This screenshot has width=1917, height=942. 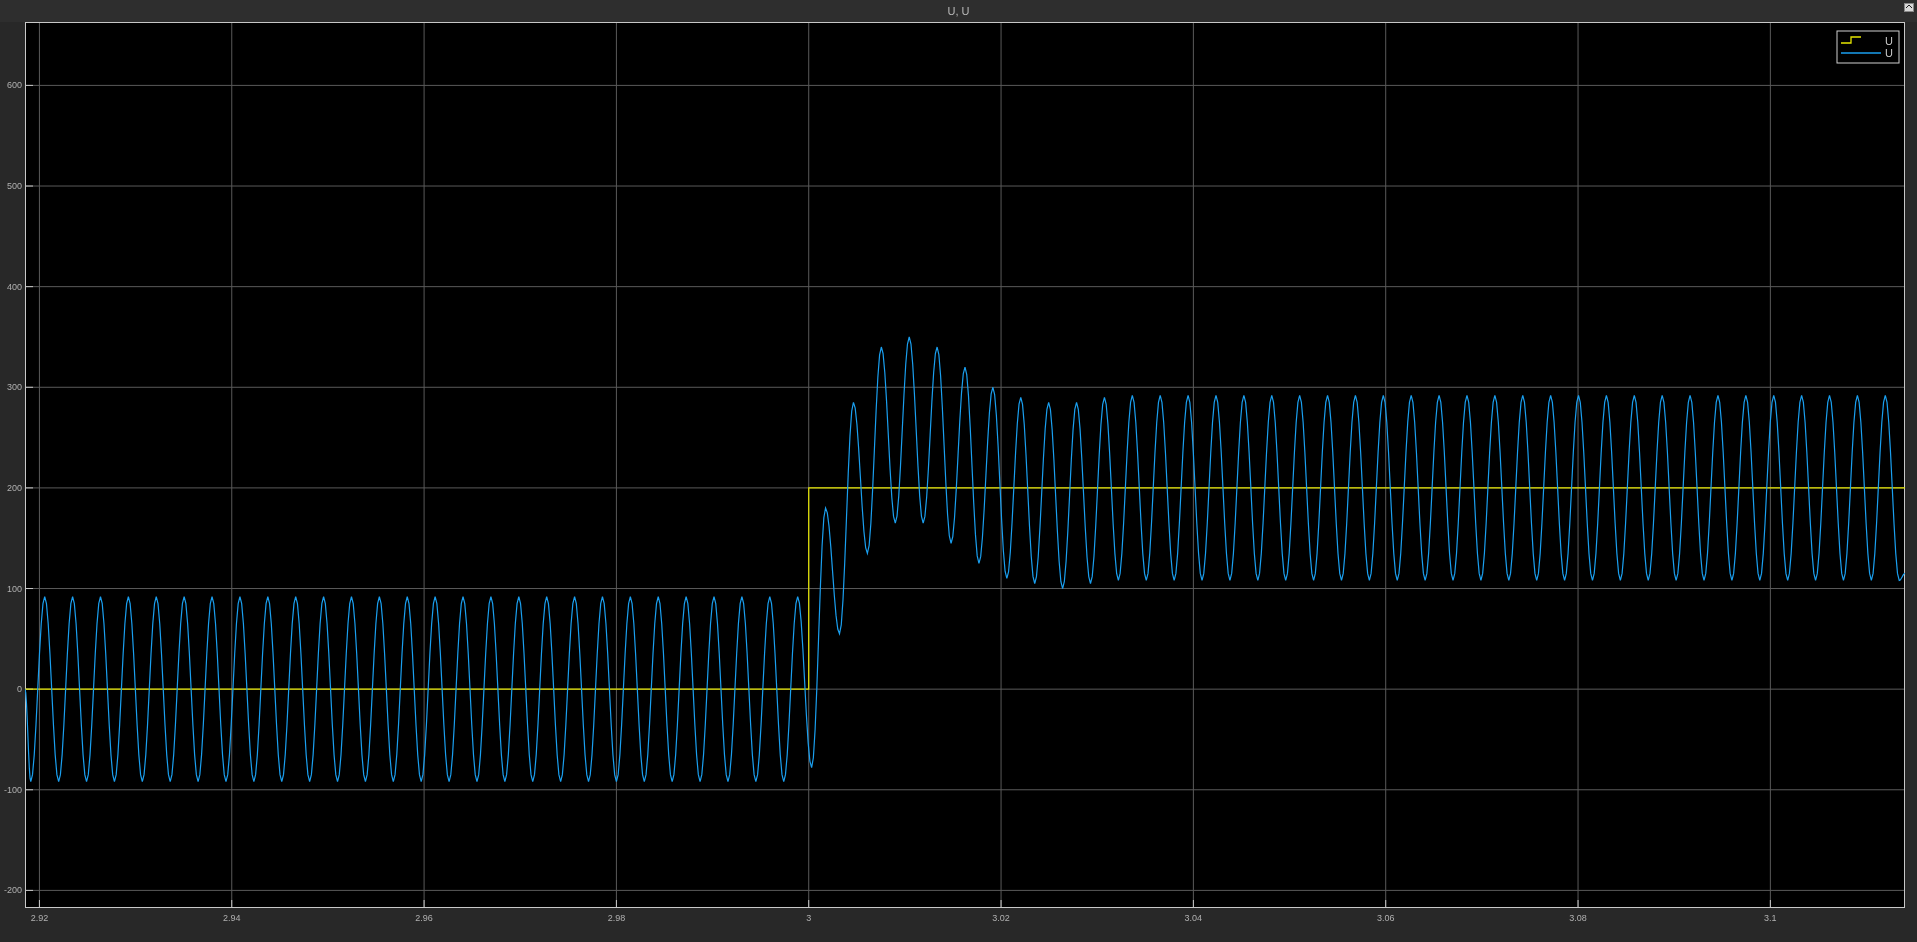 I want to click on window-icon, so click(x=1909, y=7).